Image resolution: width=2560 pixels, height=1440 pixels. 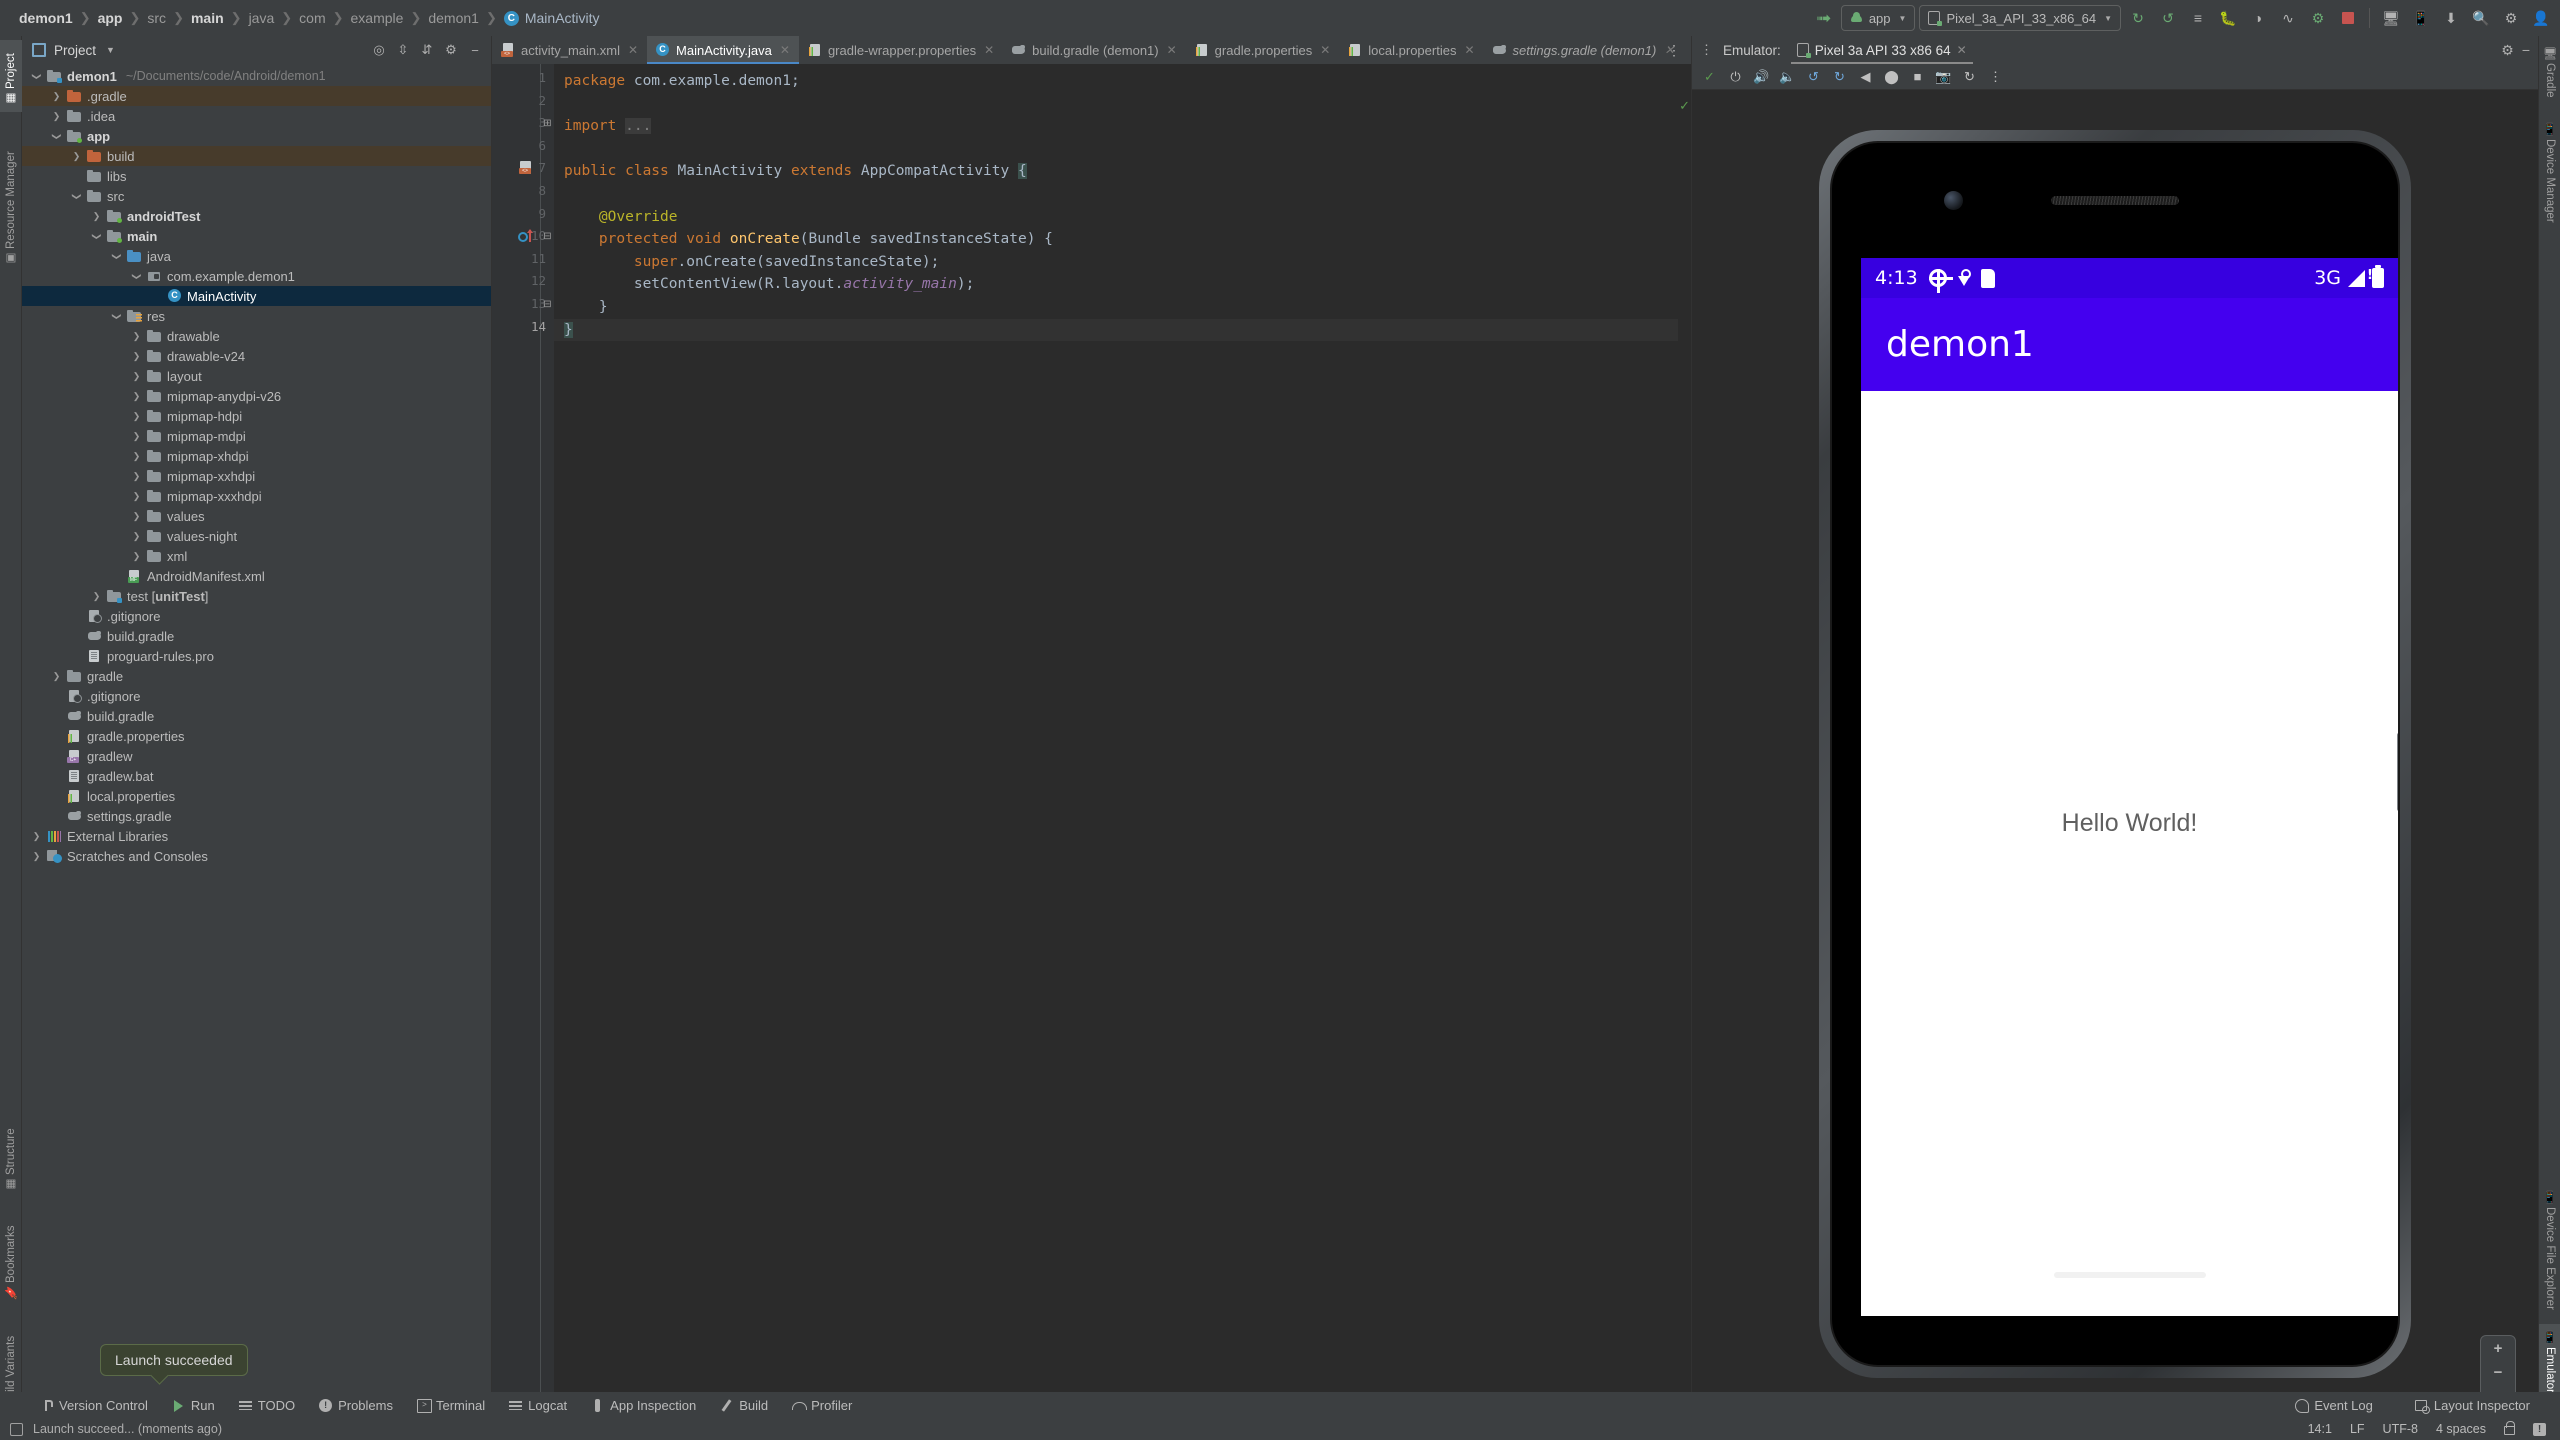 What do you see at coordinates (257, 156) in the screenshot?
I see `tree-node-build: ❯ build` at bounding box center [257, 156].